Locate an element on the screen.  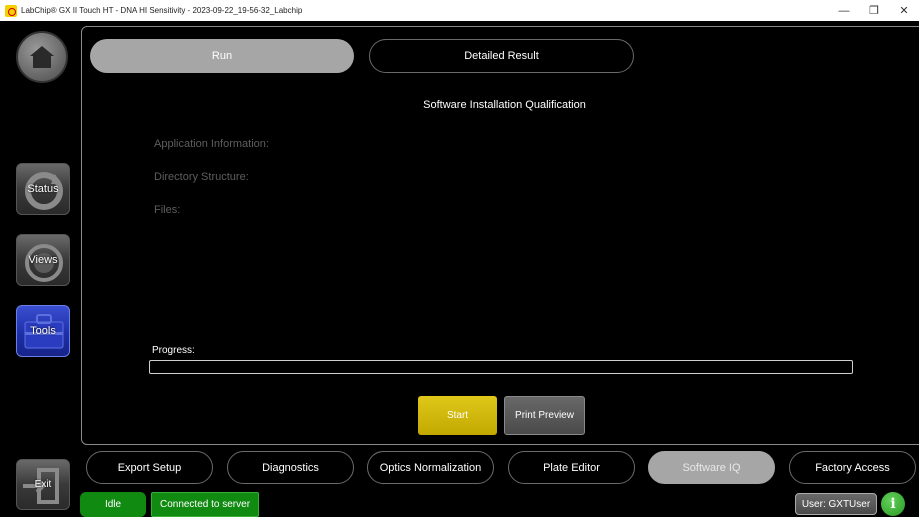
sidebar-item-label: Status is located at coordinates (43, 189).